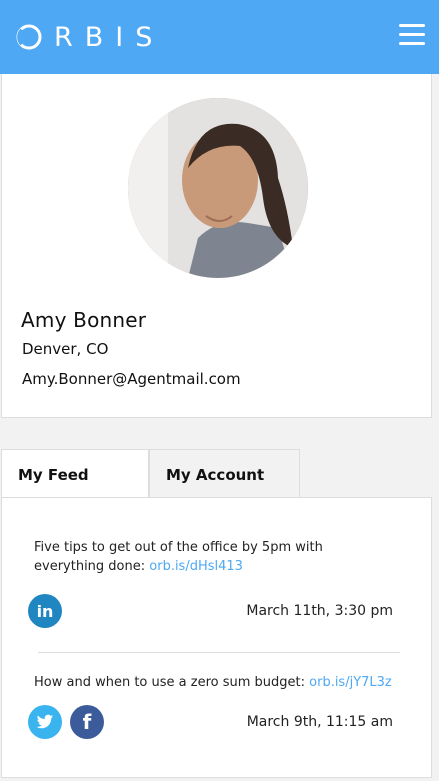 The image size is (439, 781). I want to click on tab-my-feed: My Feed, so click(75, 474).